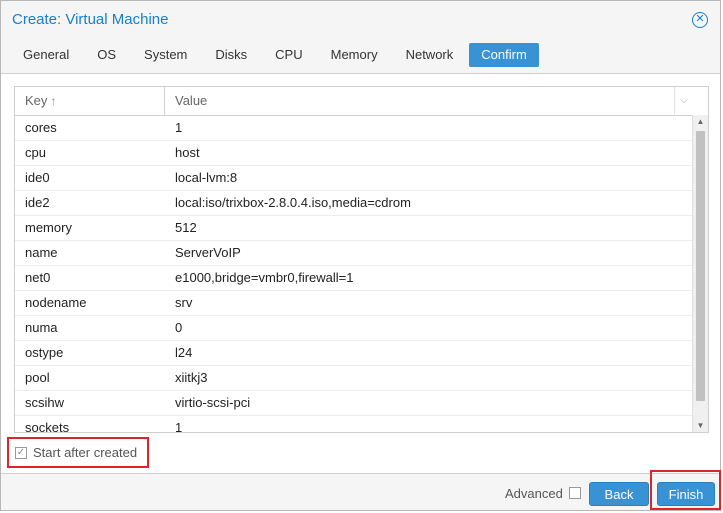  What do you see at coordinates (360, 491) in the screenshot?
I see `dialog-footer: Advanced Back Finish` at bounding box center [360, 491].